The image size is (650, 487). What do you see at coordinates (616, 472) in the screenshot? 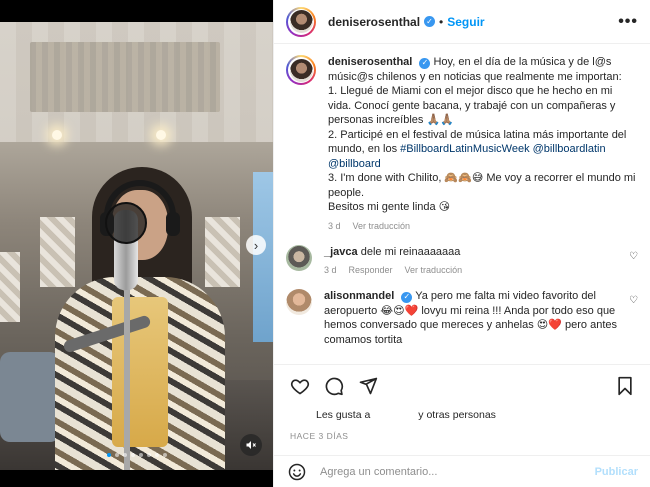
I see `publish-button: Publicar` at bounding box center [616, 472].